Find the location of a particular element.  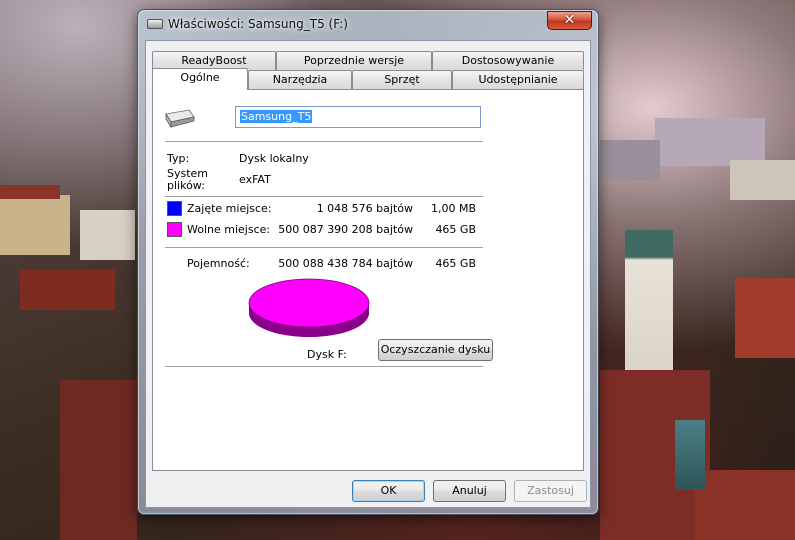

used-space-size: 1,00 MB is located at coordinates (453, 208).